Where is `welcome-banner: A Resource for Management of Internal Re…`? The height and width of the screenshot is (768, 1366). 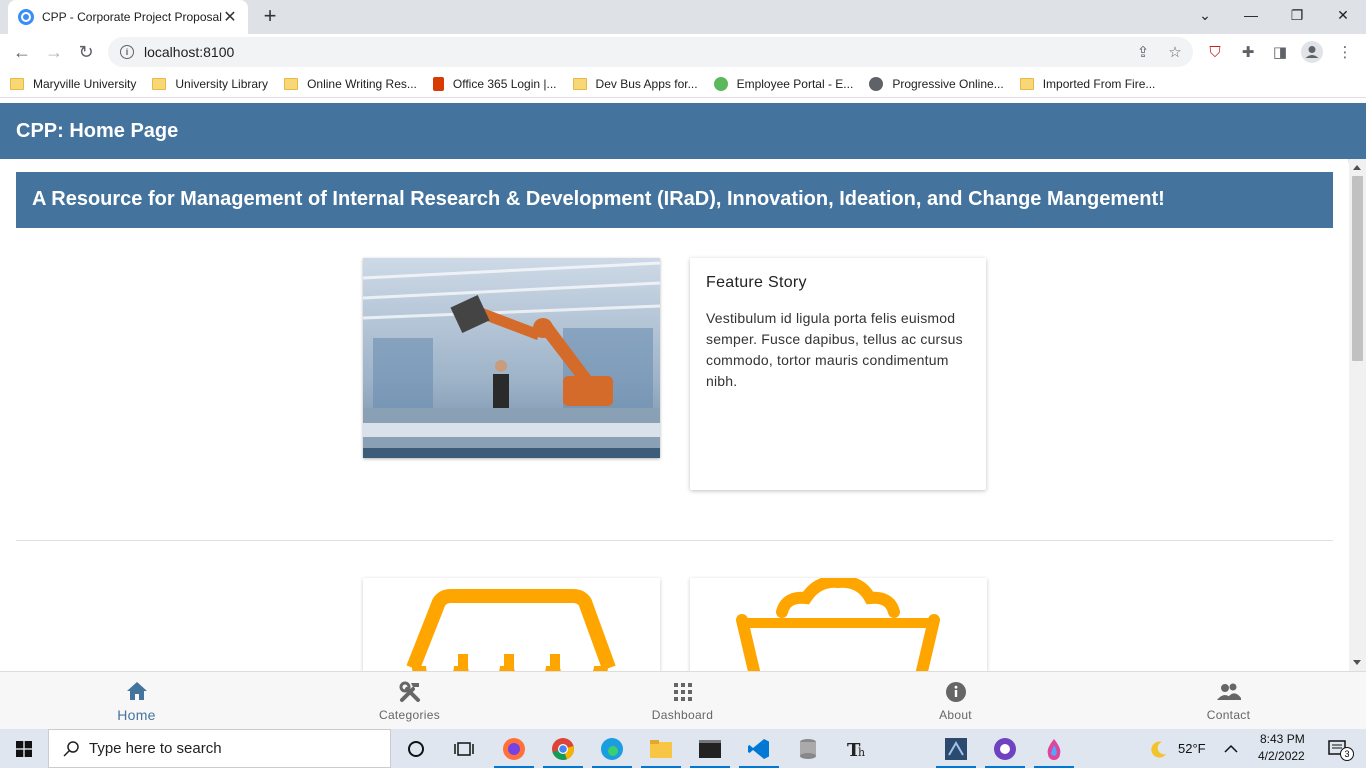 welcome-banner: A Resource for Management of Internal Re… is located at coordinates (674, 200).